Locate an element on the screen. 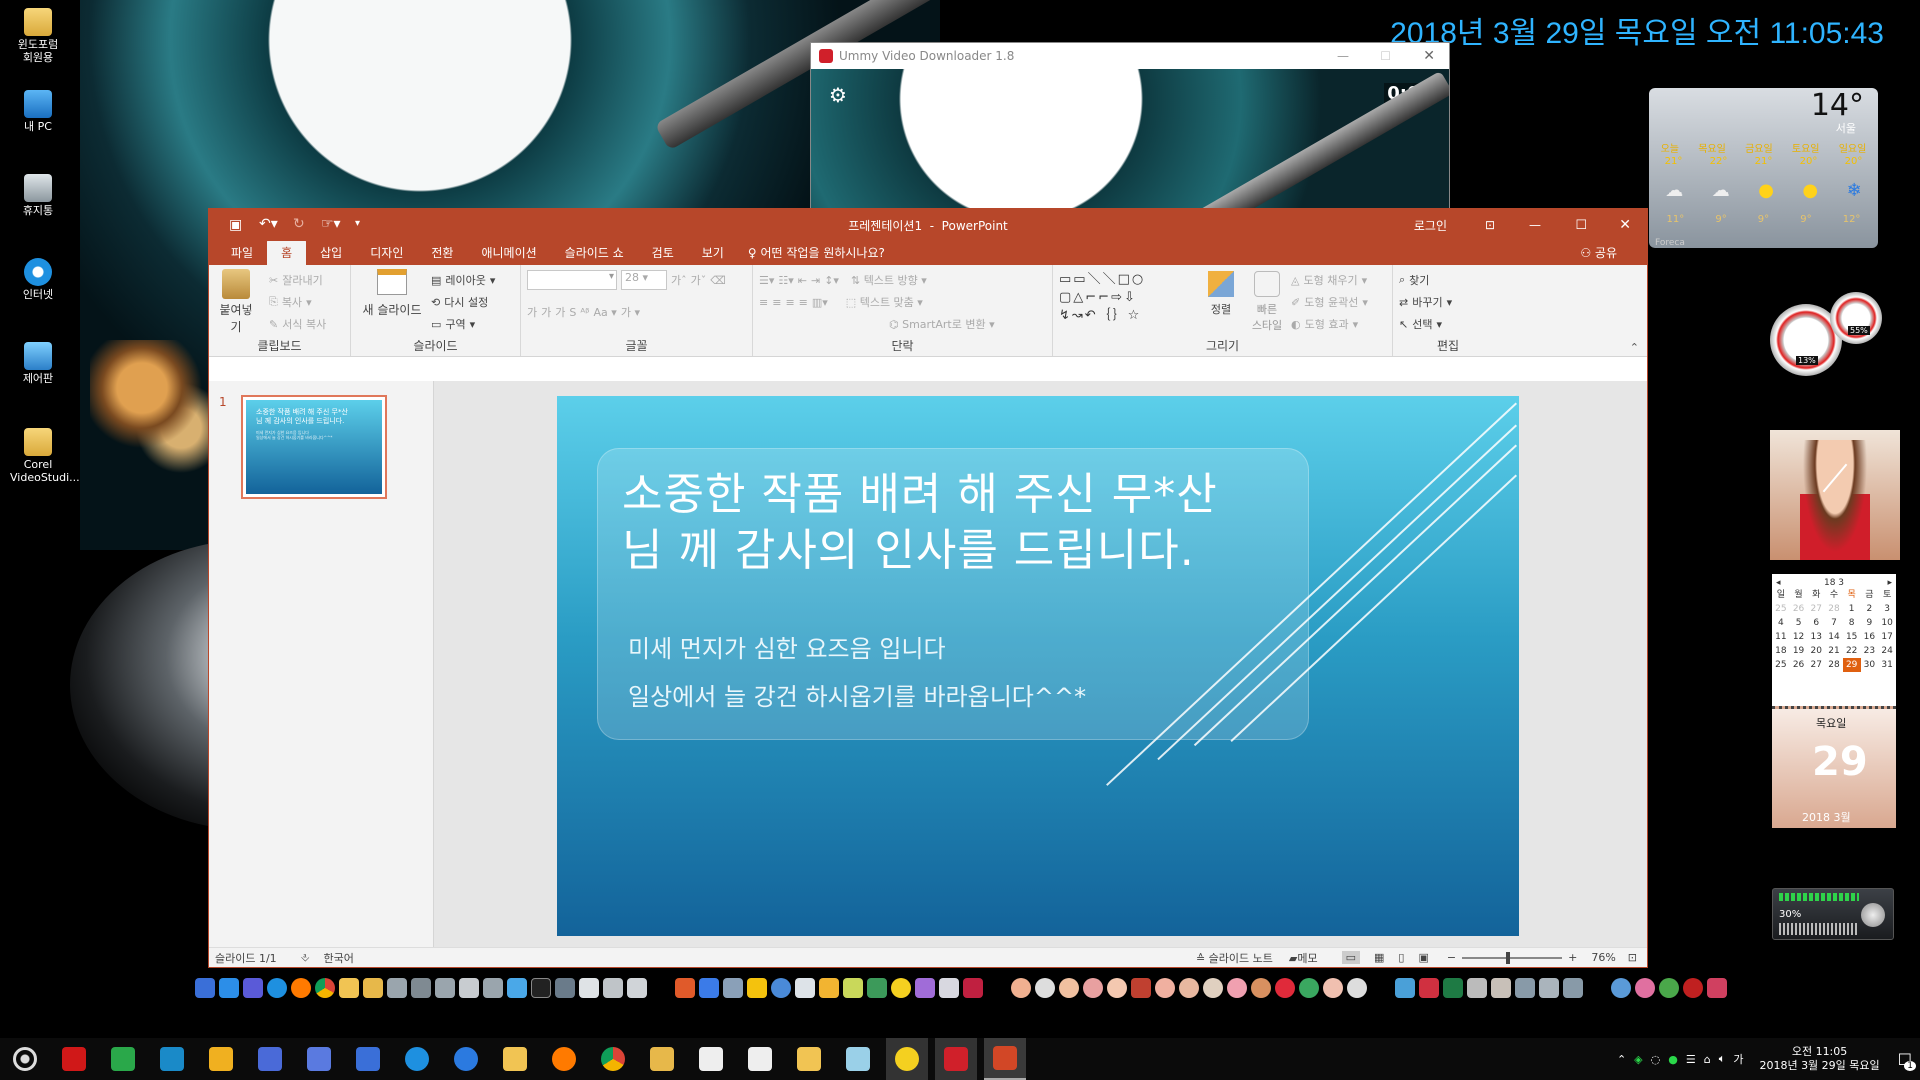 The height and width of the screenshot is (1080, 1920). ummy-window: Ummy Video Downloader 1.8 — ☐ ✕ ⚙ 0:00 is located at coordinates (1130, 127).